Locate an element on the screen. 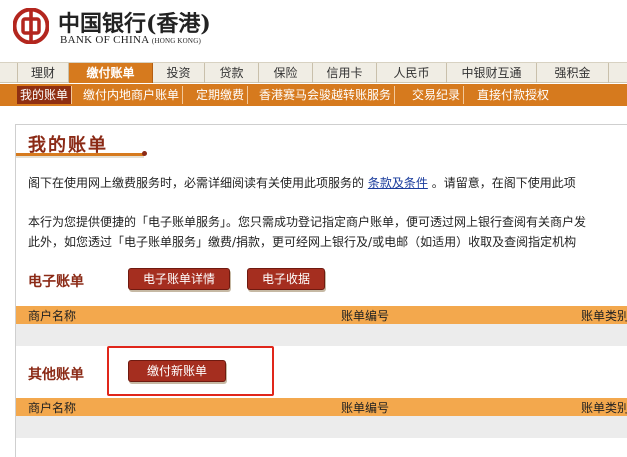 Image resolution: width=627 pixels, height=457 pixels. ebill-details-button: 电子账单详情 is located at coordinates (179, 279).